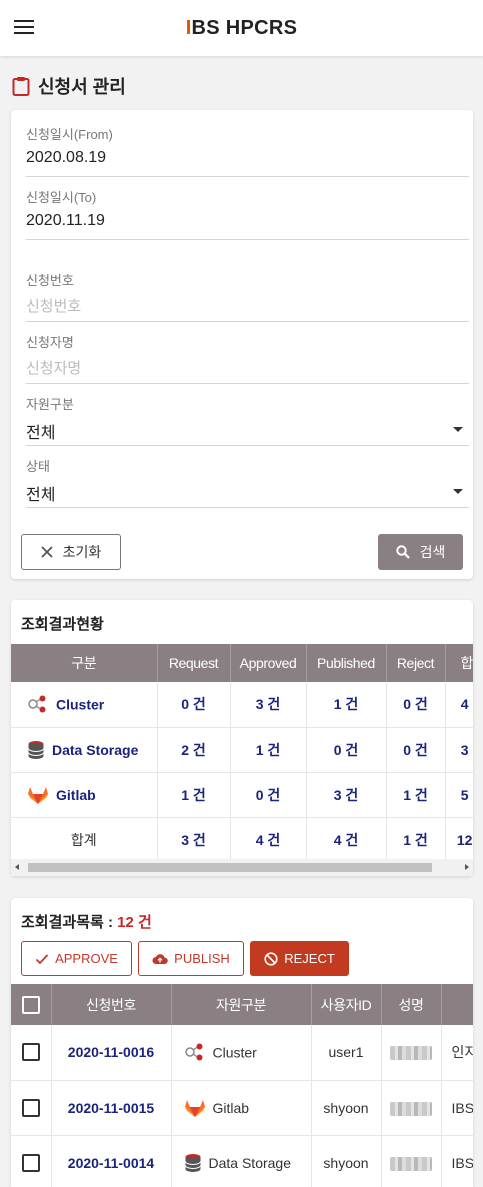 Image resolution: width=483 pixels, height=1187 pixels. Describe the element at coordinates (459, 838) in the screenshot. I see `summary-cell: 12 건` at that location.